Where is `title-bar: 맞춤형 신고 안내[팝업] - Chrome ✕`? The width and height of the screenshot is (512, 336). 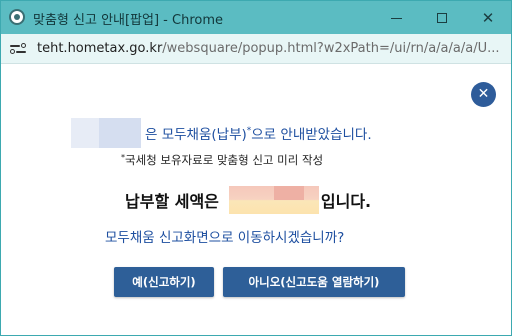 title-bar: 맞춤형 신고 안내[팝업] - Chrome ✕ is located at coordinates (256, 17).